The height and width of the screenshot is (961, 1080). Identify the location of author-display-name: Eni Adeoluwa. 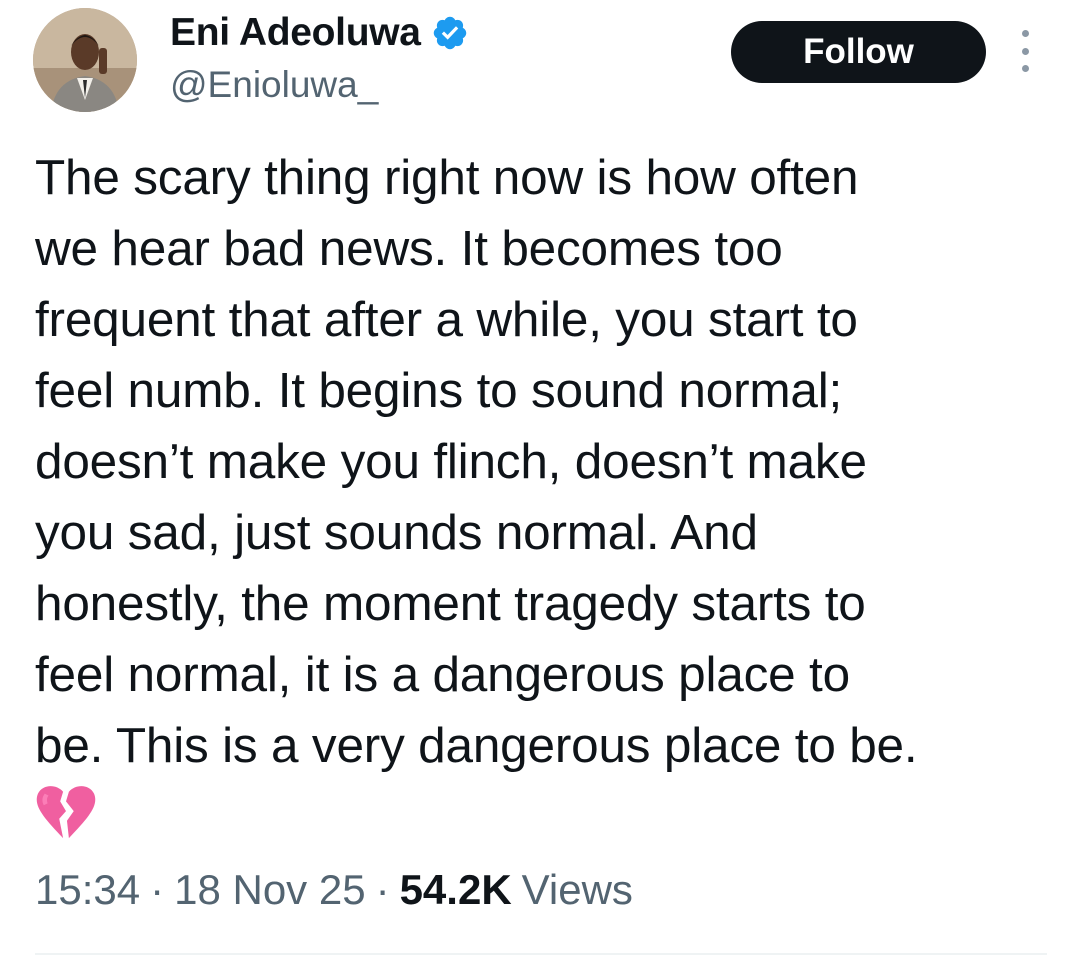
(295, 33).